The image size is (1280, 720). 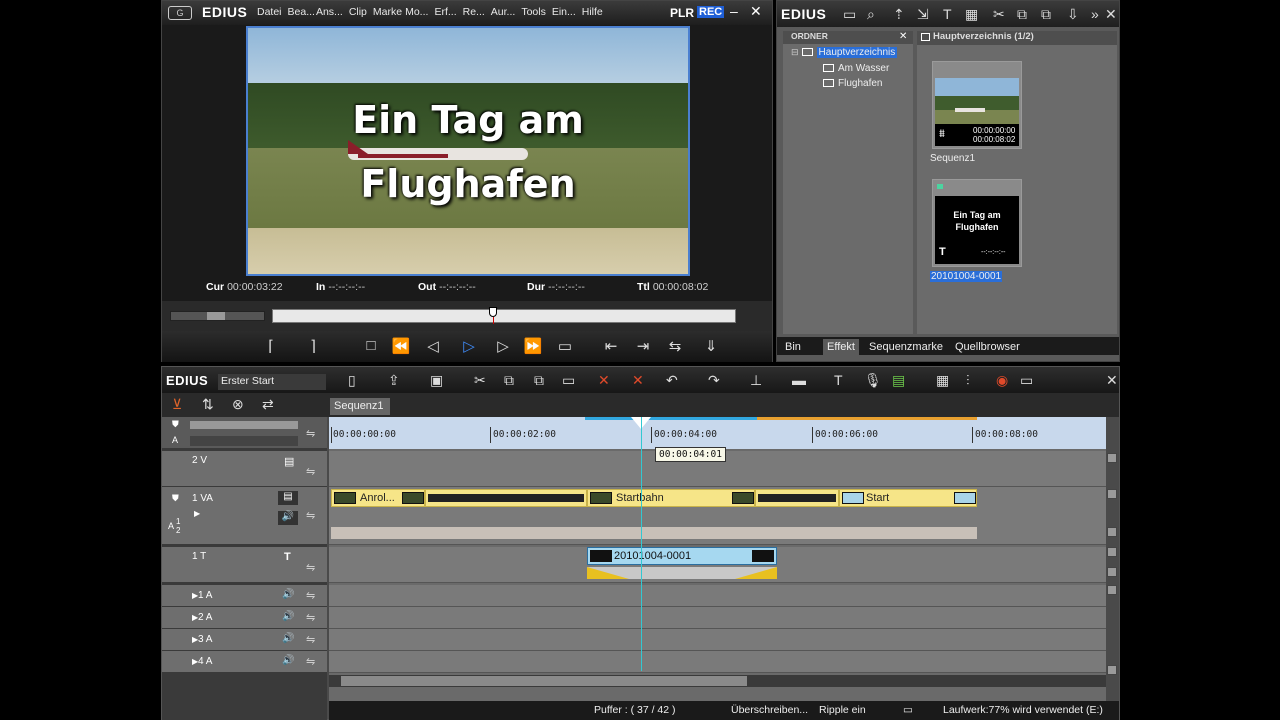 What do you see at coordinates (175, 498) in the screenshot?
I see `track-collapse-icon: ⛊` at bounding box center [175, 498].